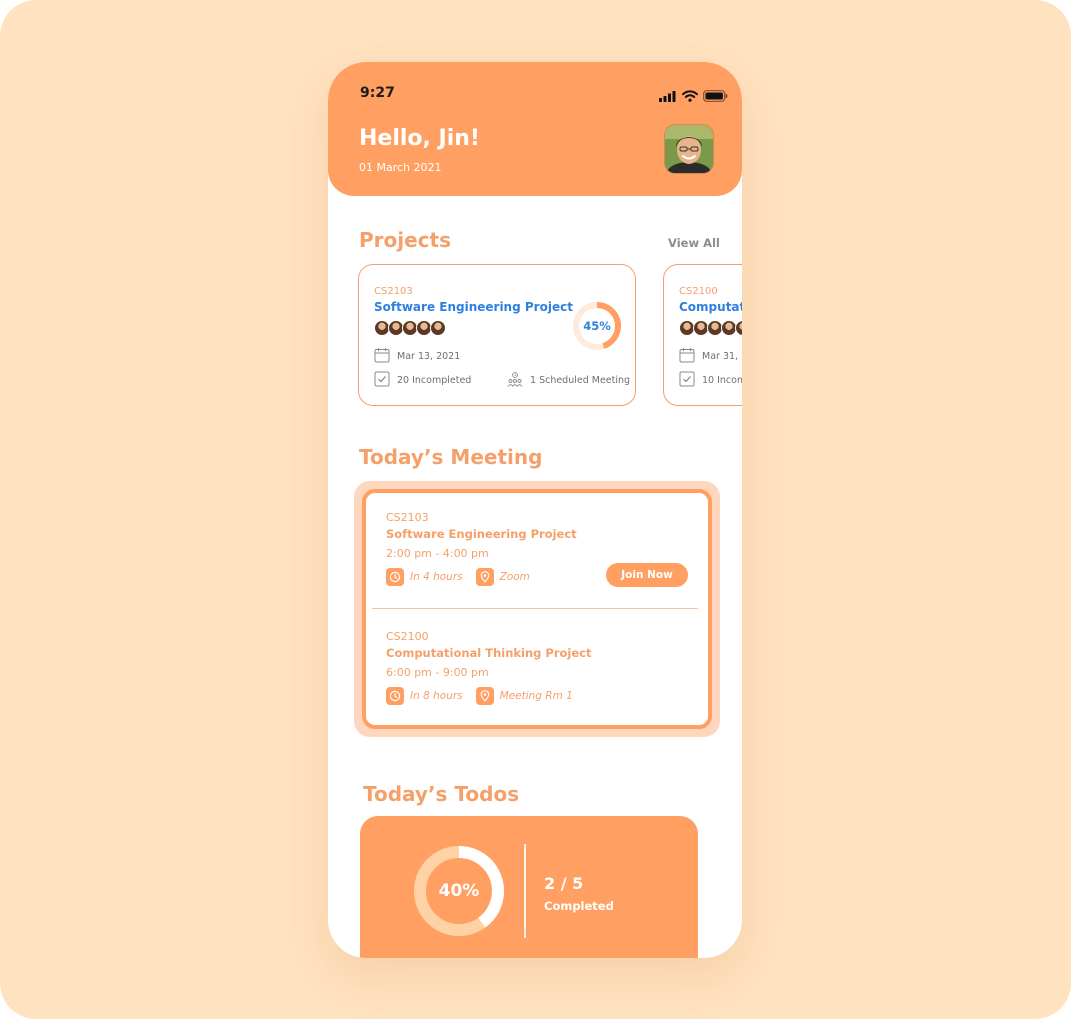  I want to click on meeting-meta: In 8 hours Meeting Rm 1, so click(488, 696).